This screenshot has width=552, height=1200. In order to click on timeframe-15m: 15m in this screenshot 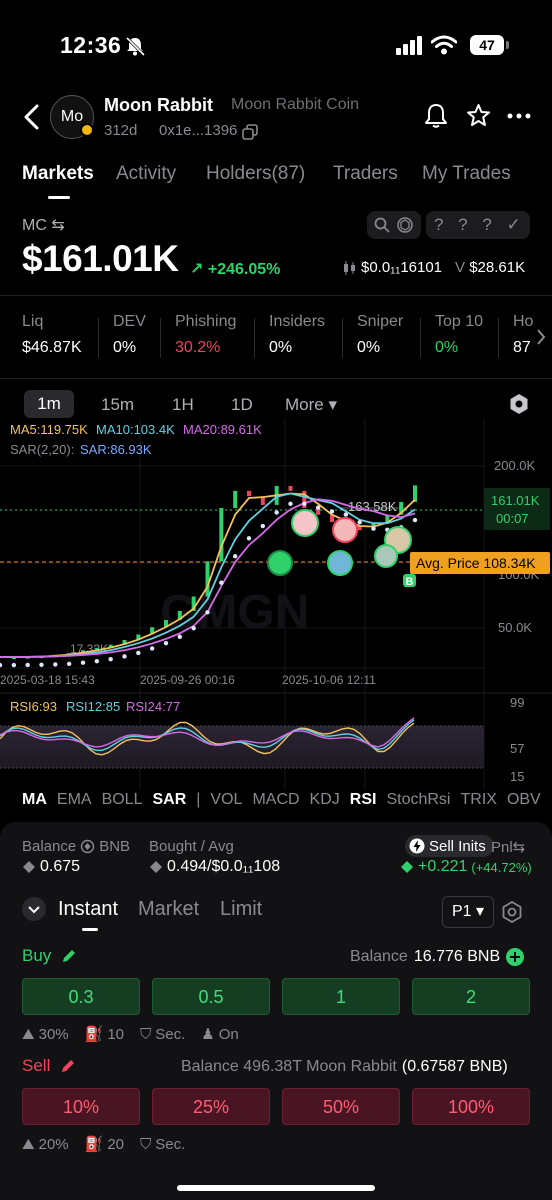, I will do `click(117, 405)`.